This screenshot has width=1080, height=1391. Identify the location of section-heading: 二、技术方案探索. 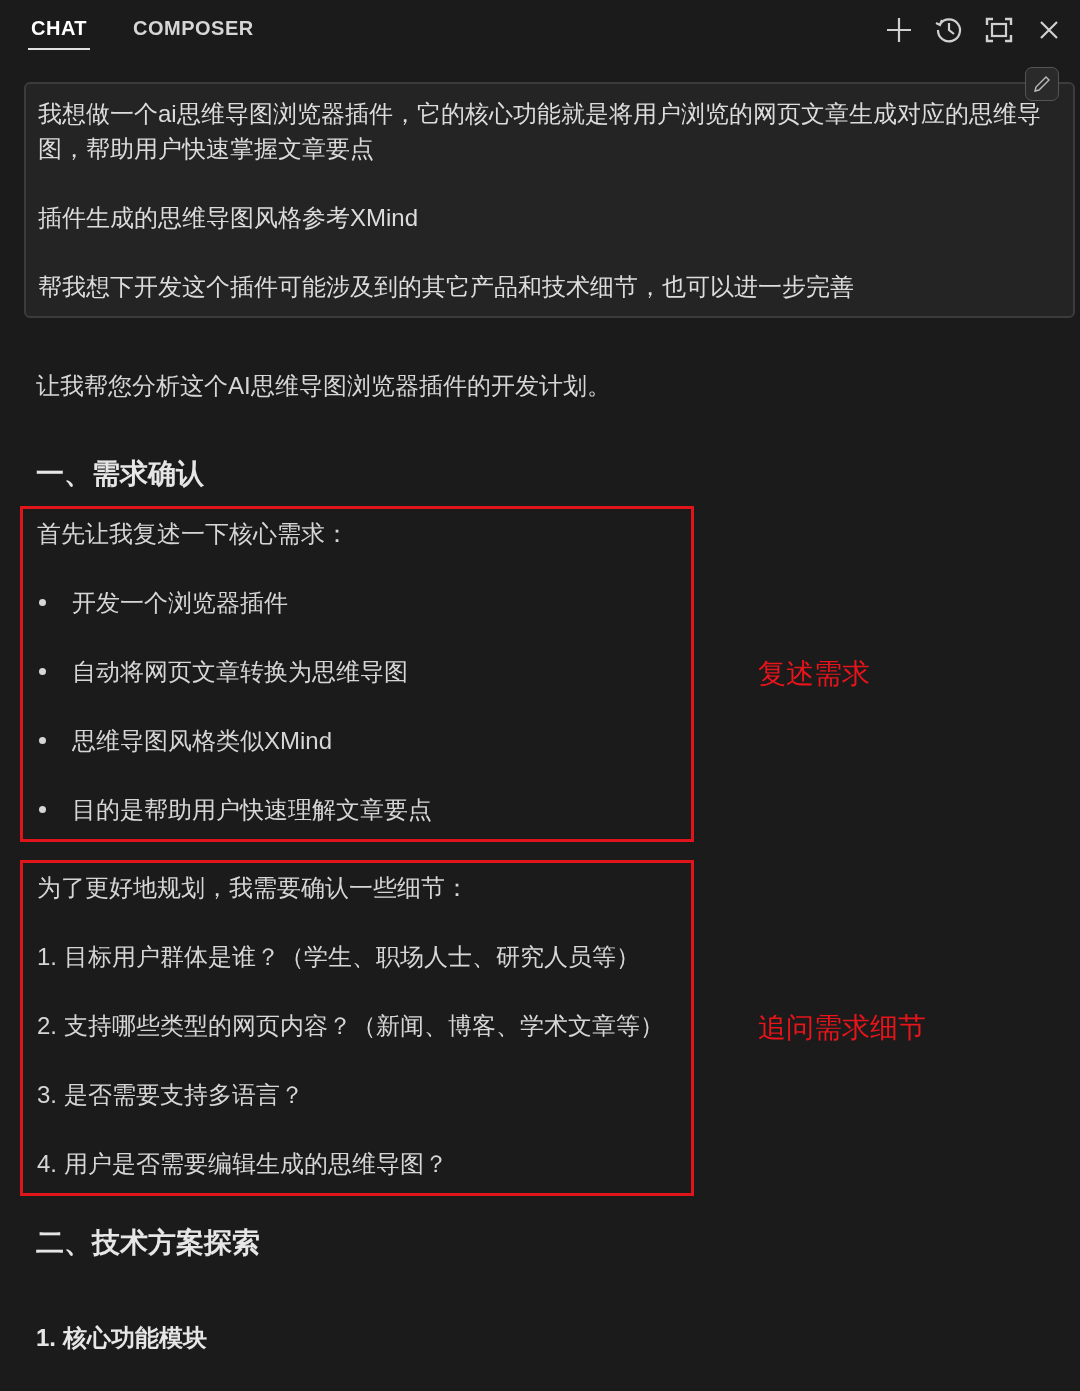
(148, 1243).